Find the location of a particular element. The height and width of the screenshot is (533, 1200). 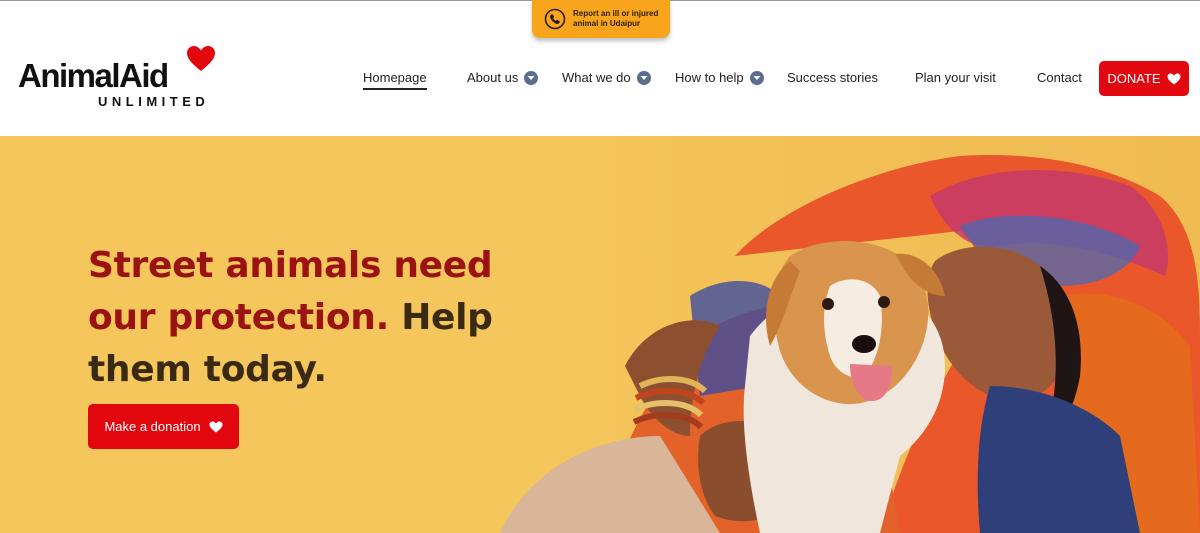

nav-item-label: Plan your visit is located at coordinates (955, 77).